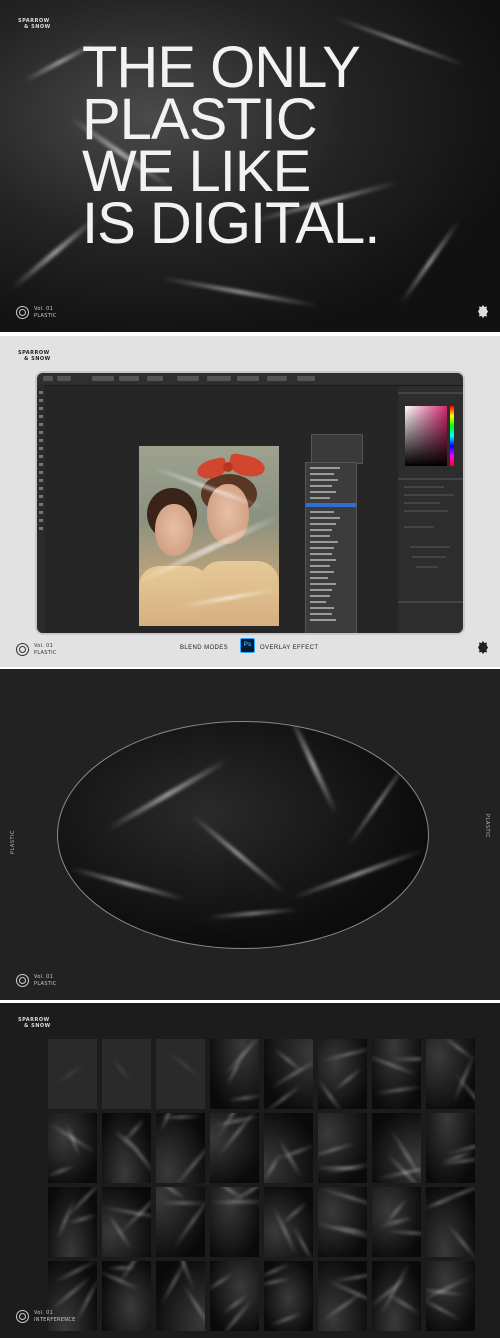 The height and width of the screenshot is (1338, 500). I want to click on hue-slider, so click(452, 436).